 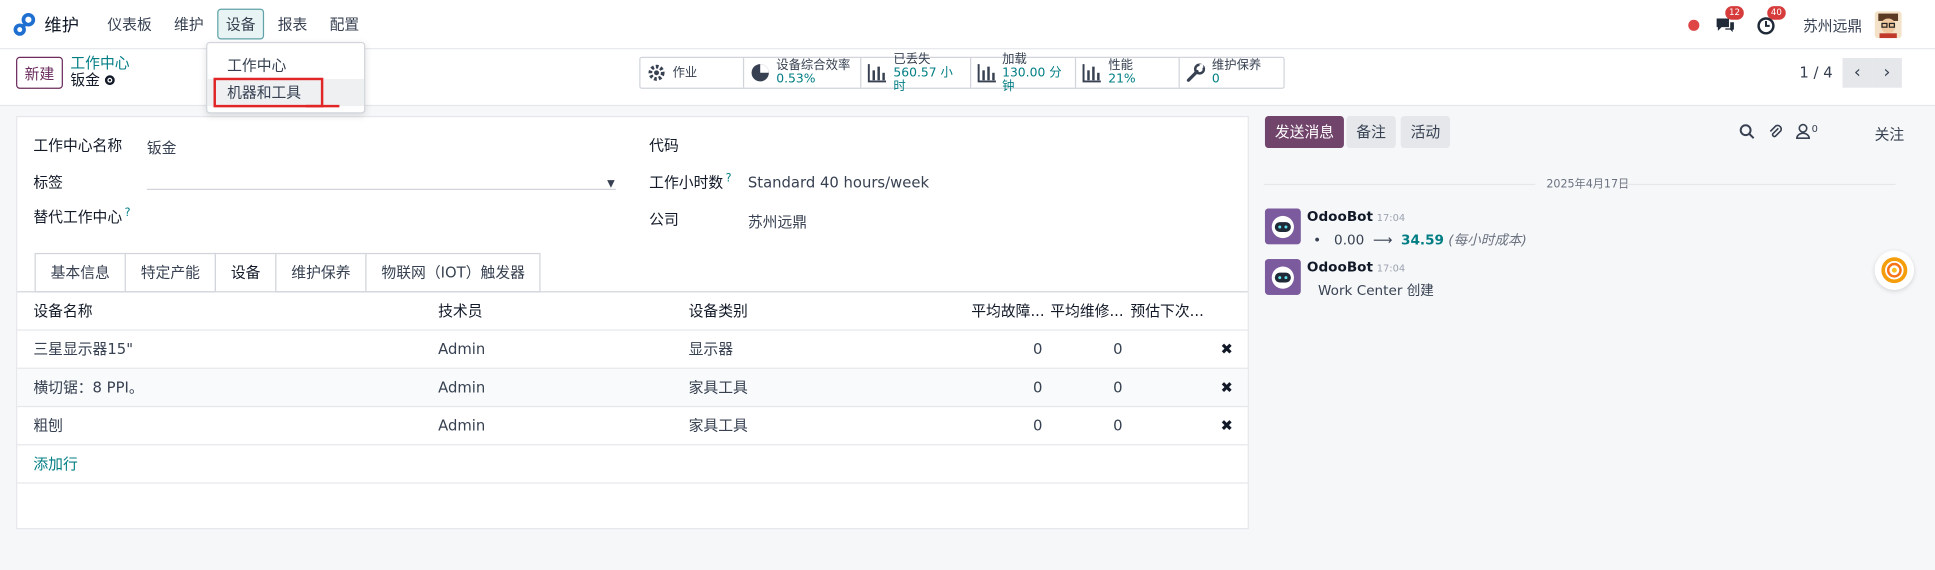 What do you see at coordinates (1775, 131) in the screenshot?
I see `paperclip-icon` at bounding box center [1775, 131].